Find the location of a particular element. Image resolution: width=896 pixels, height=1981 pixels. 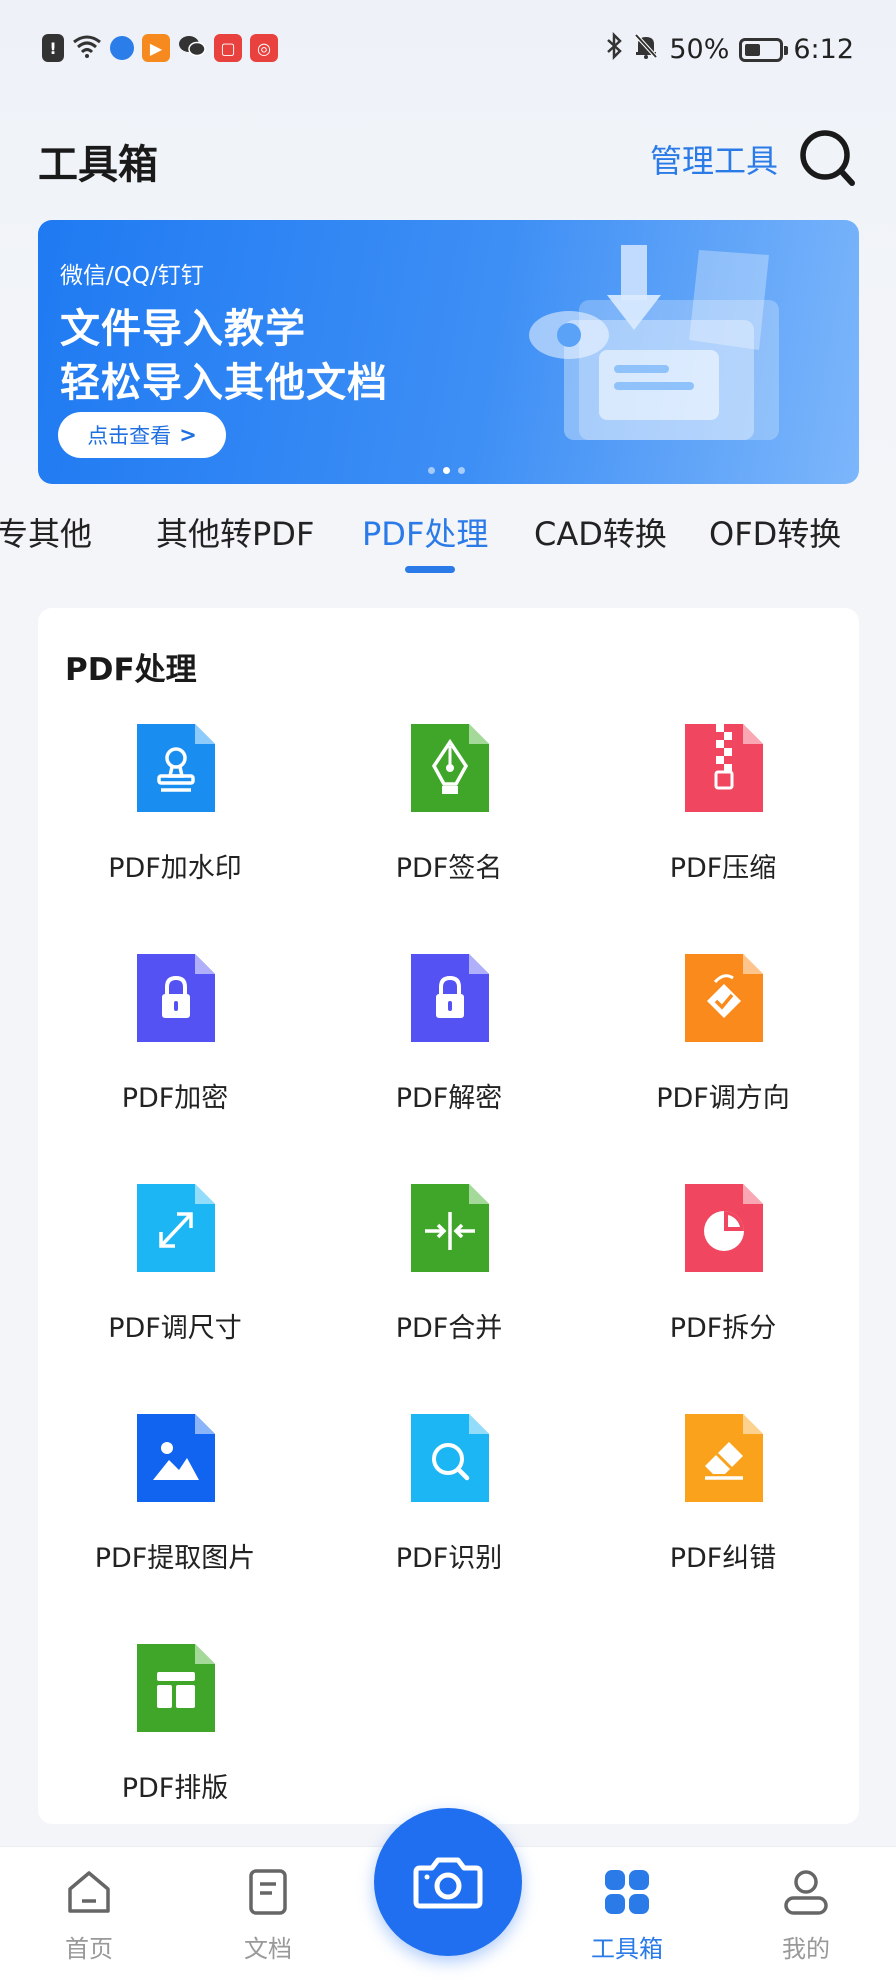

banner-title-line2: 轻松导入其他文档 is located at coordinates (224, 383).